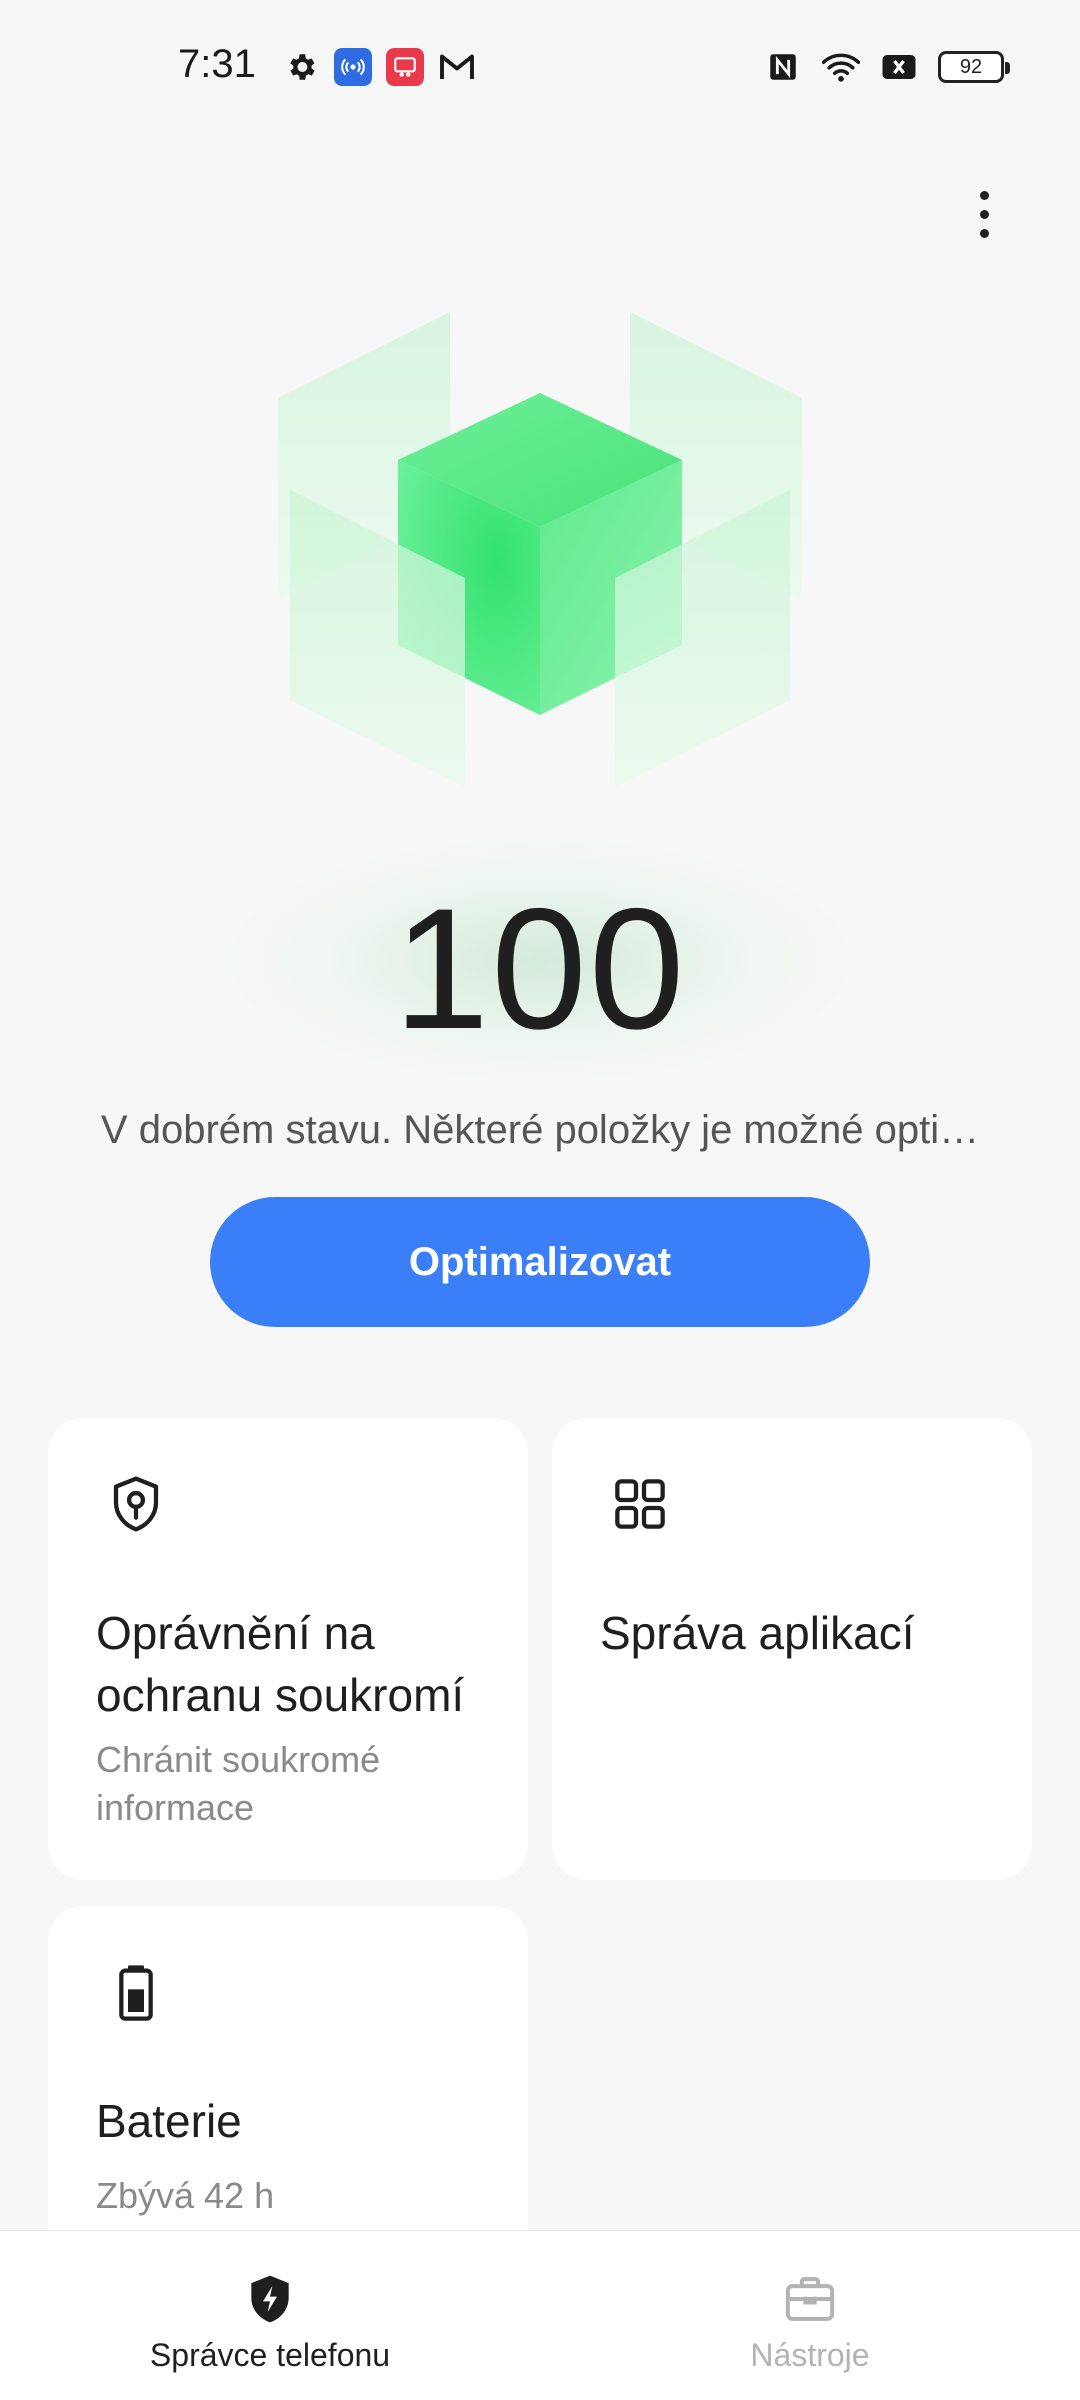 Image resolution: width=1080 pixels, height=2400 pixels. I want to click on apps-grid-icon, so click(640, 1504).